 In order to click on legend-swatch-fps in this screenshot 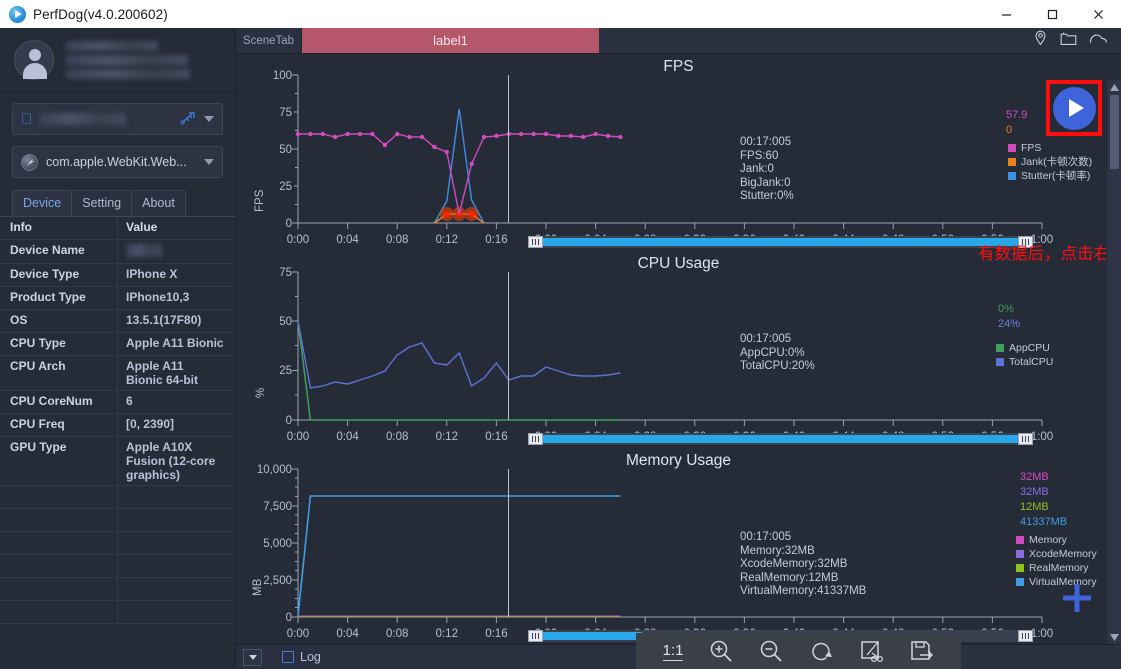, I will do `click(1012, 148)`.